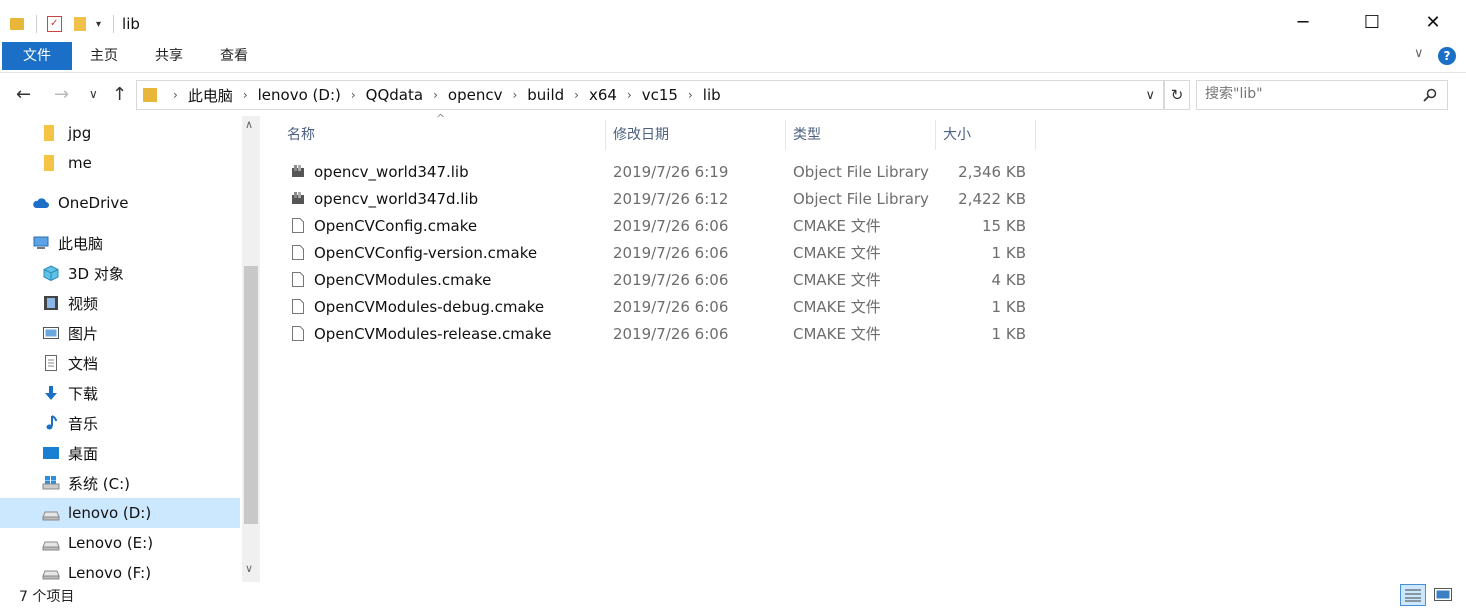  I want to click on document-icon, so click(51, 363).